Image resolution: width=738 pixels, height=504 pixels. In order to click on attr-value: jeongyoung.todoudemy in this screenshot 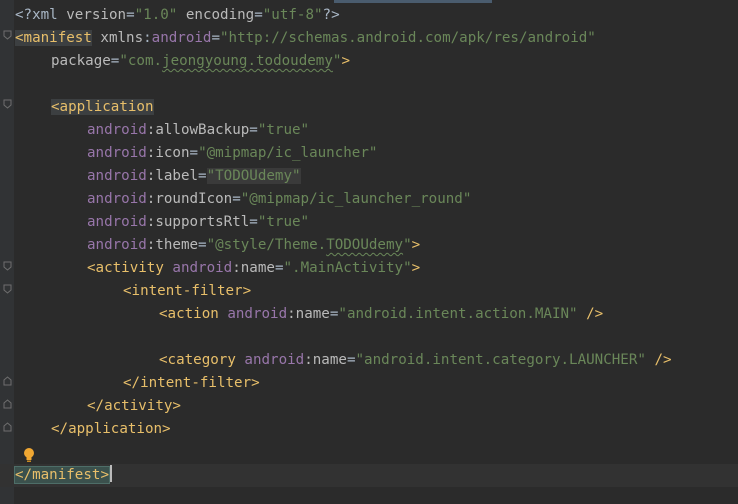, I will do `click(247, 61)`.